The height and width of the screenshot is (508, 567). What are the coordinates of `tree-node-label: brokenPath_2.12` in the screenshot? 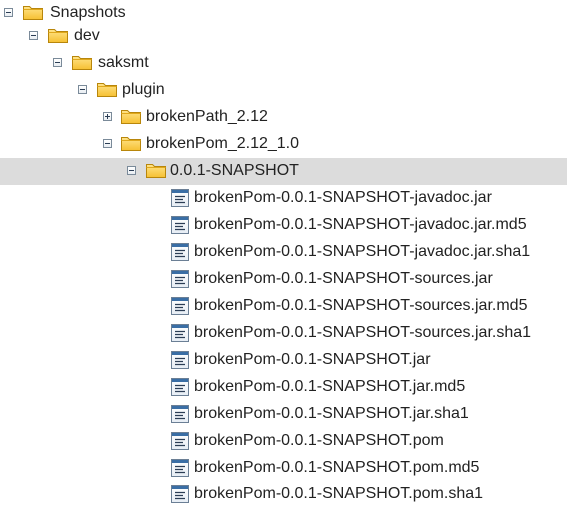 It's located at (207, 117).